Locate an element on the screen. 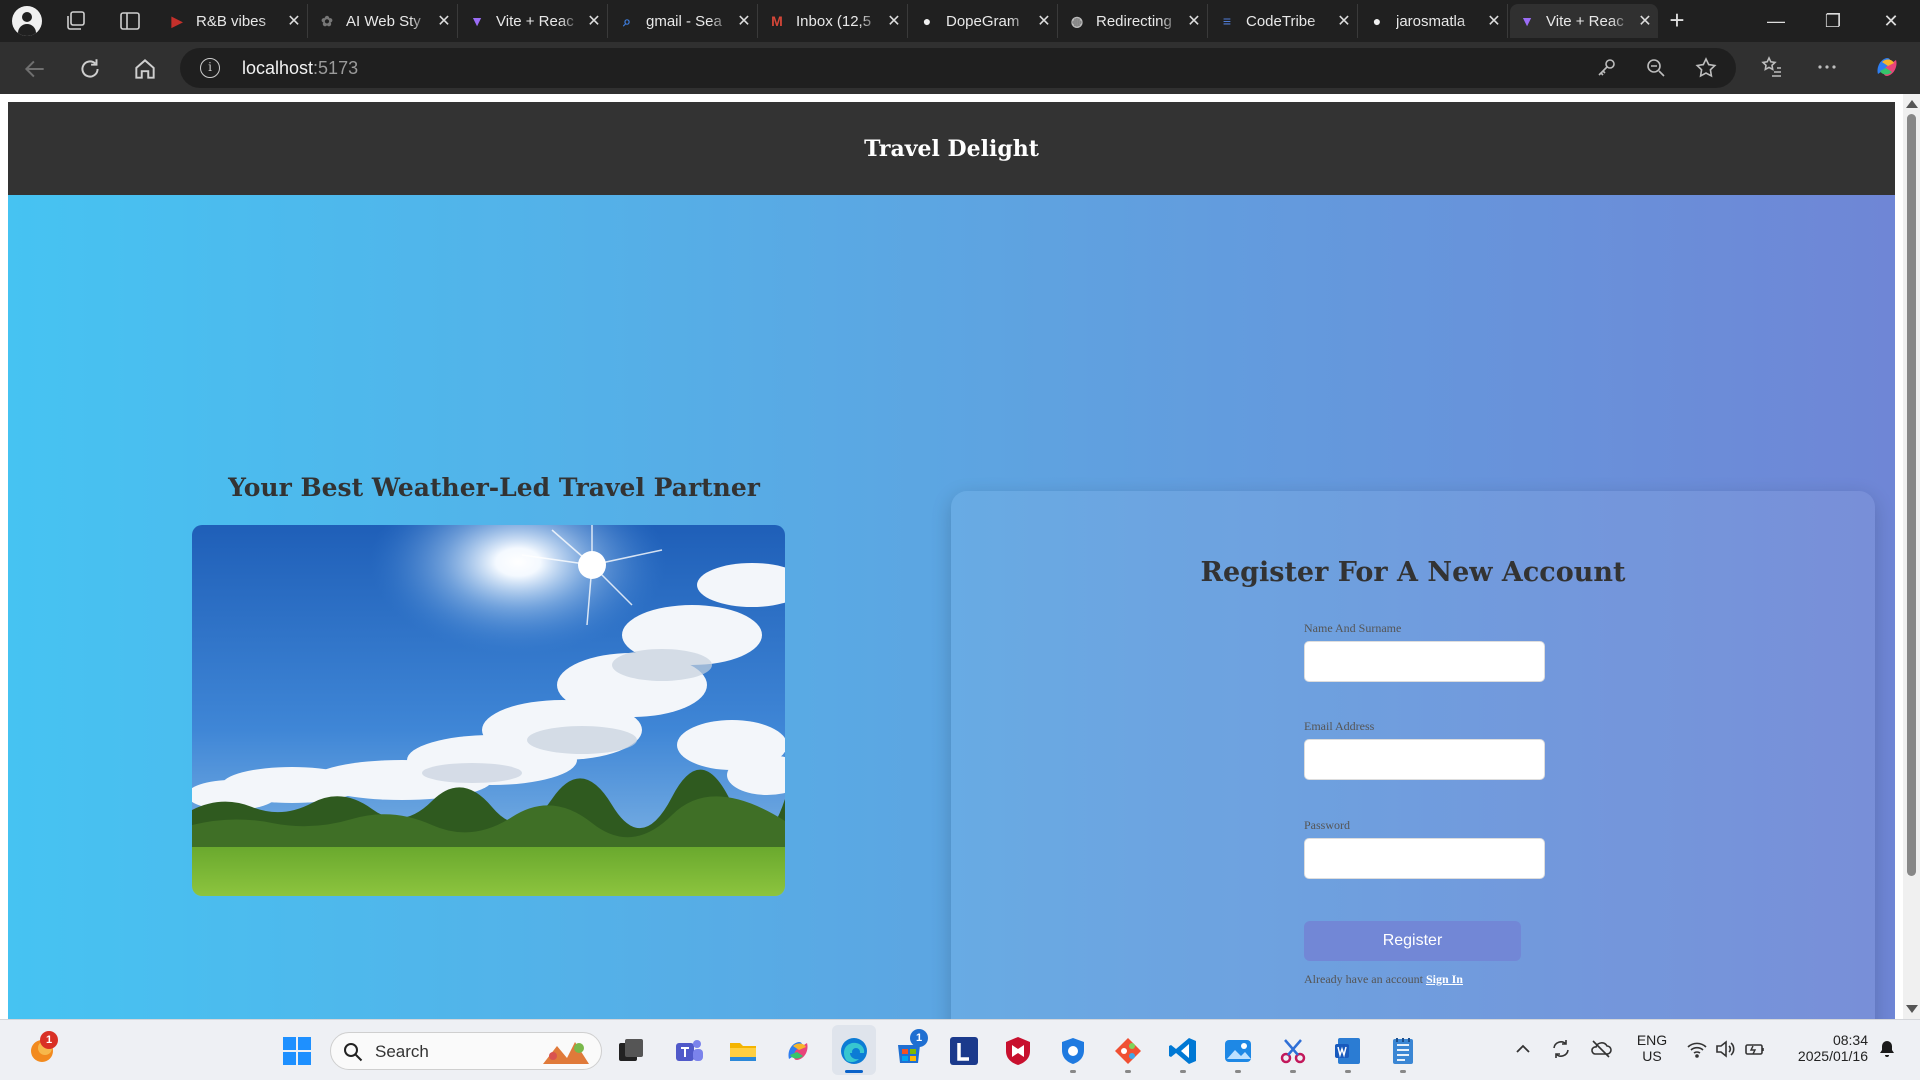 This screenshot has height=1080, width=1920. minimize-button: — is located at coordinates (1776, 21).